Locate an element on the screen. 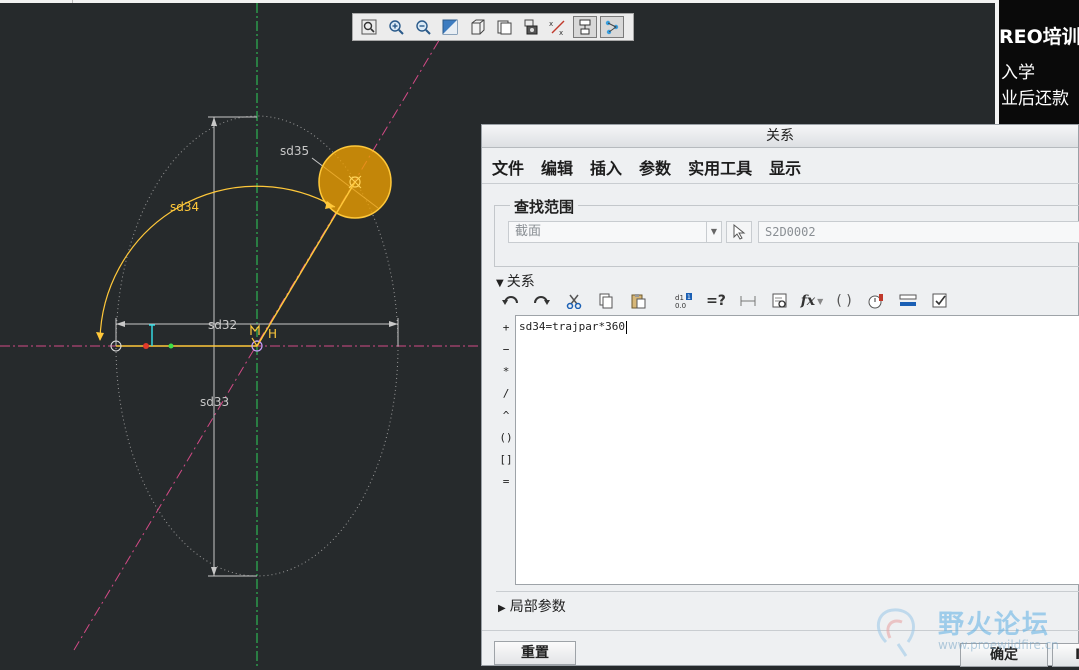 The width and height of the screenshot is (1079, 670). chevron-down-icon: ▼ is located at coordinates (713, 232).